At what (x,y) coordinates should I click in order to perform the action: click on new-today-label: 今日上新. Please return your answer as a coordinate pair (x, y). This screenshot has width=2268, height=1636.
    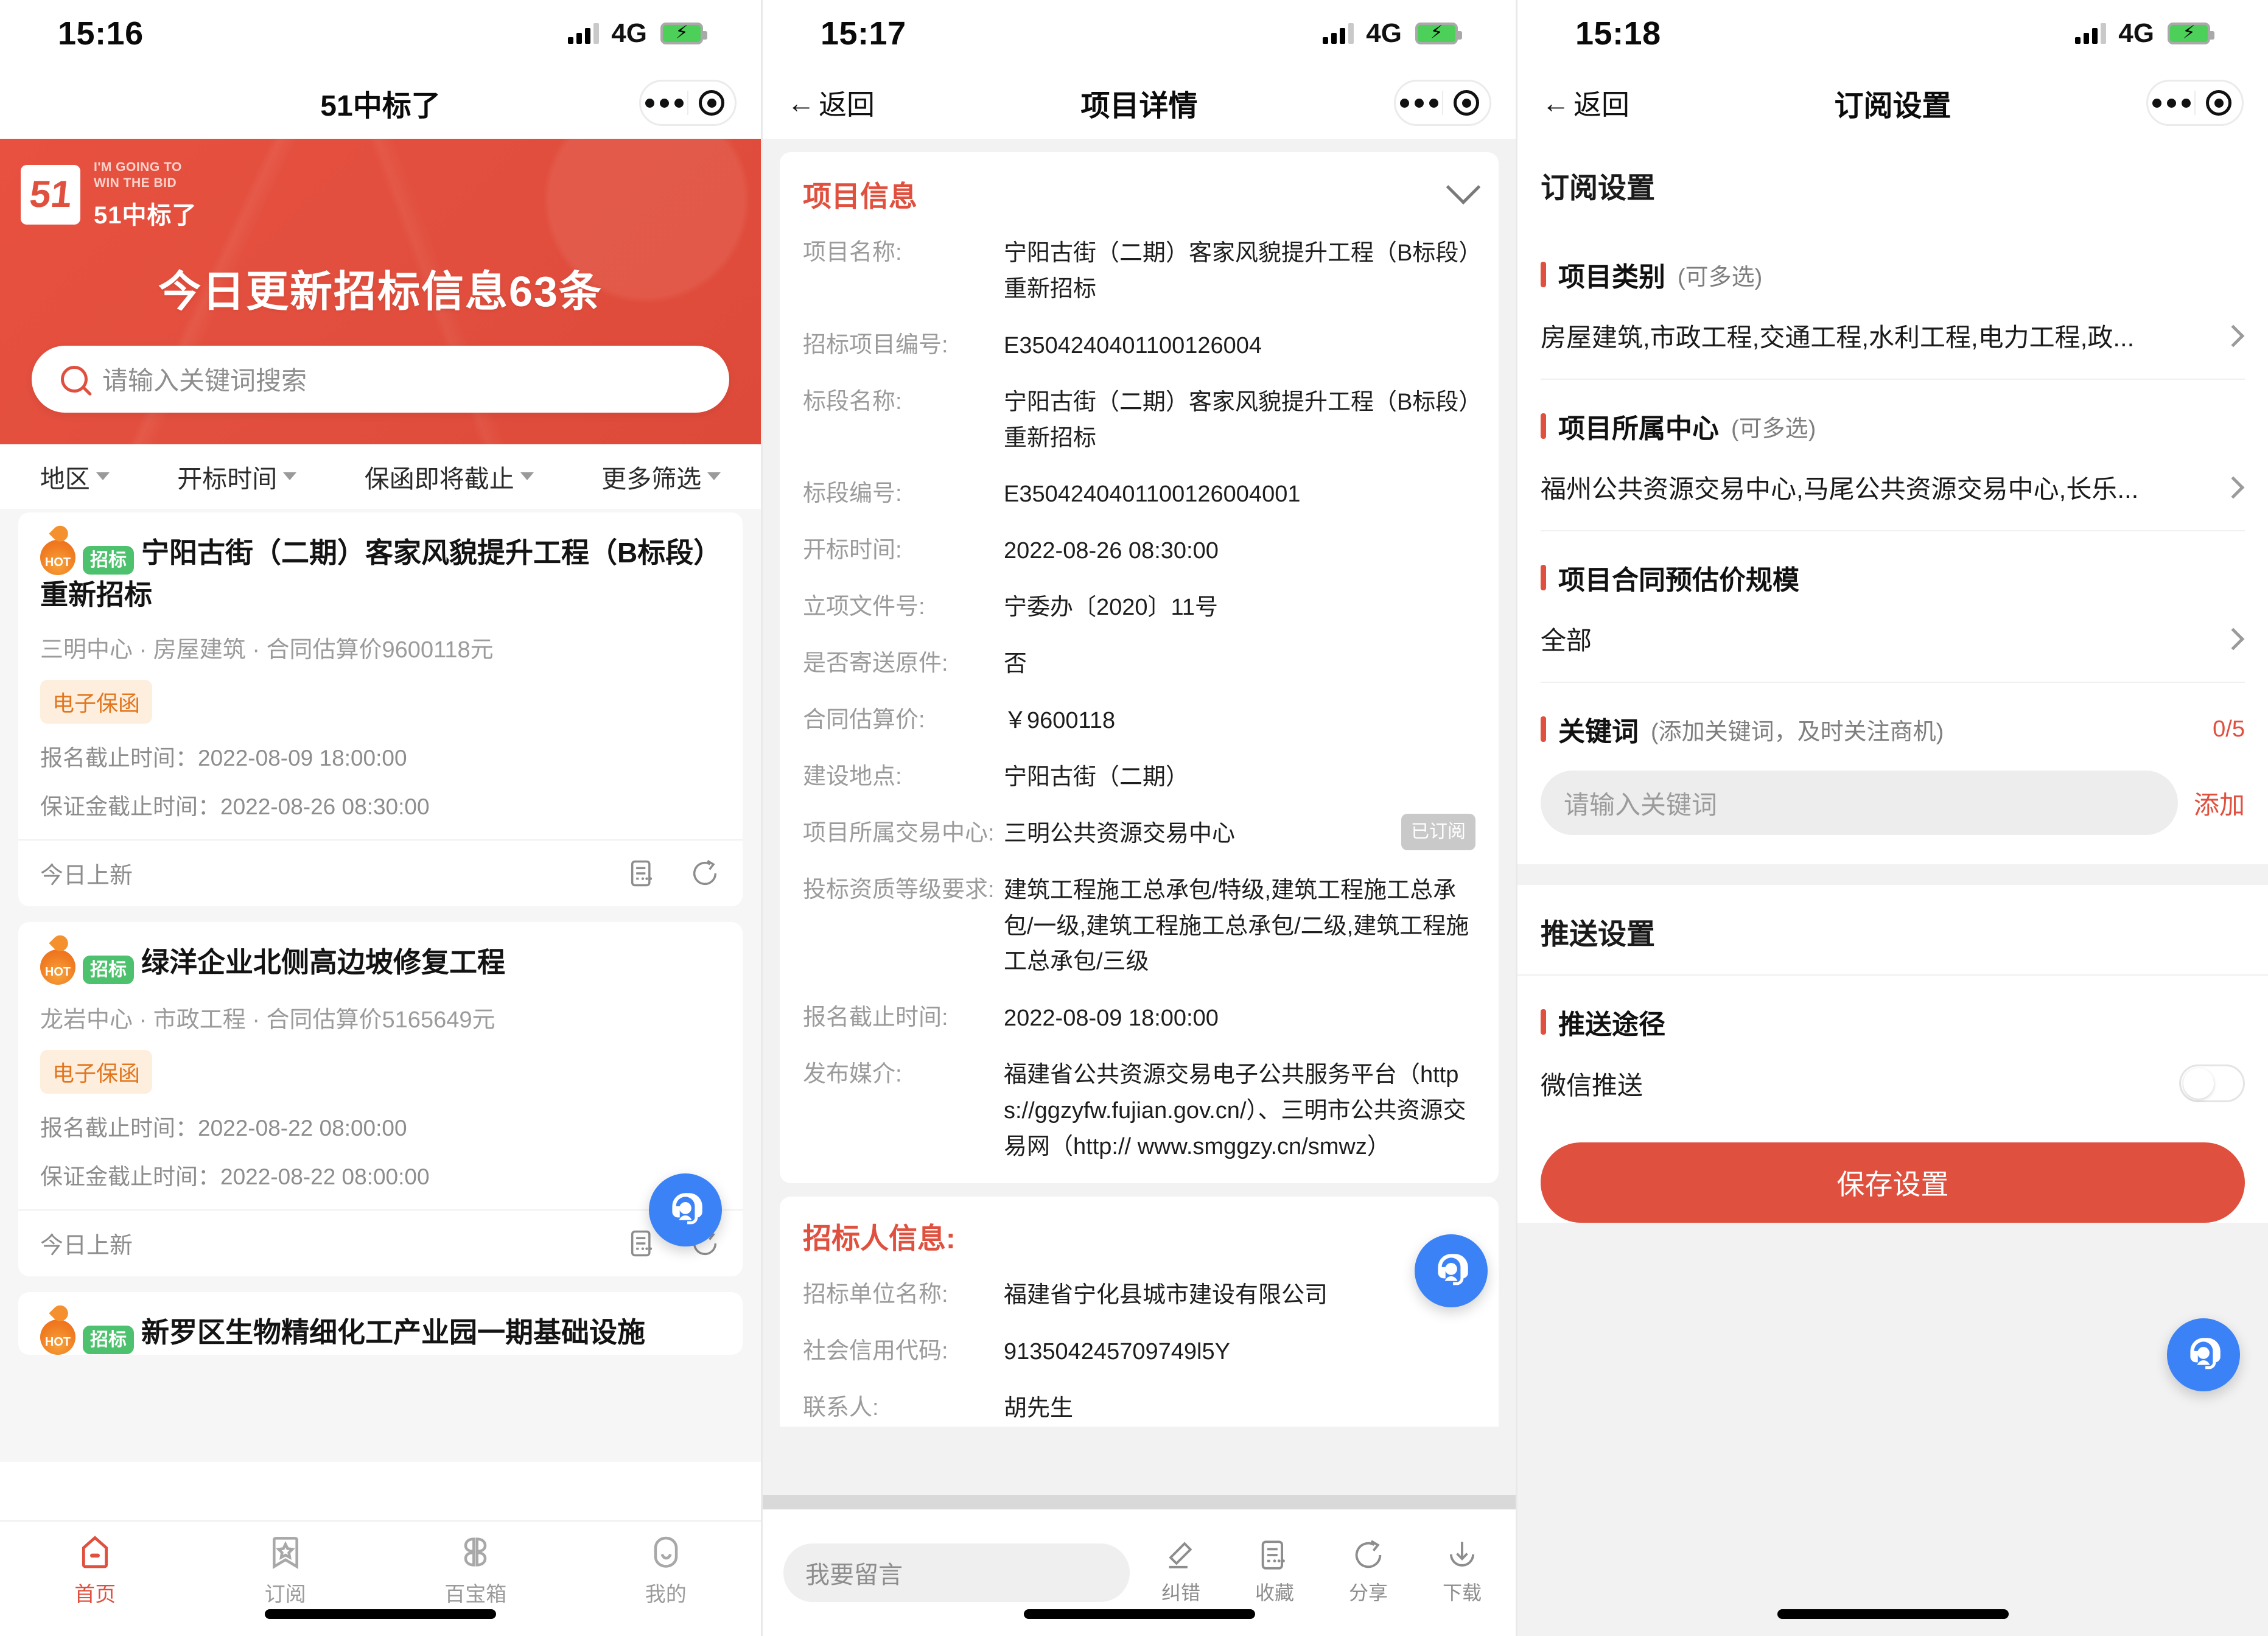
    Looking at the image, I should click on (87, 876).